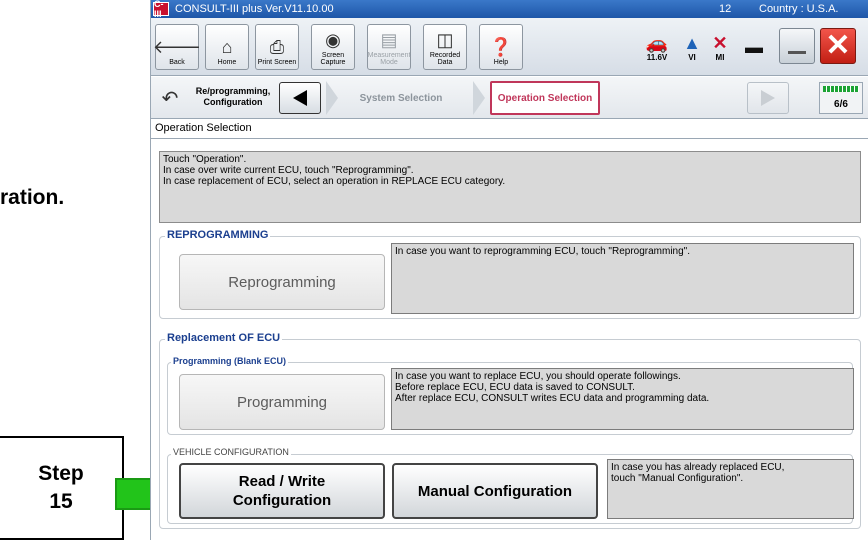 Image resolution: width=868 pixels, height=540 pixels. I want to click on section-title: Operation Selection, so click(203, 128).